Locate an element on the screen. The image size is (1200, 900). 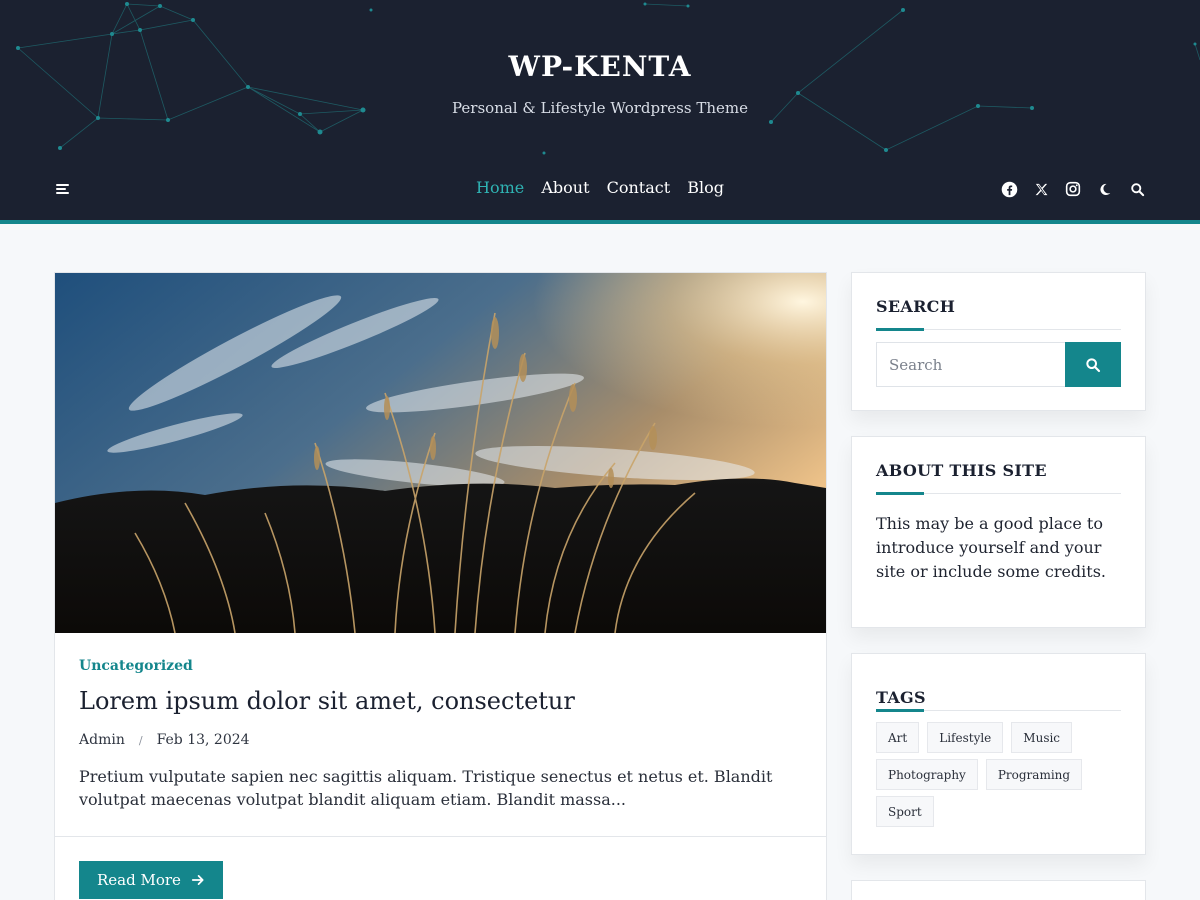
next-widget is located at coordinates (998, 890).